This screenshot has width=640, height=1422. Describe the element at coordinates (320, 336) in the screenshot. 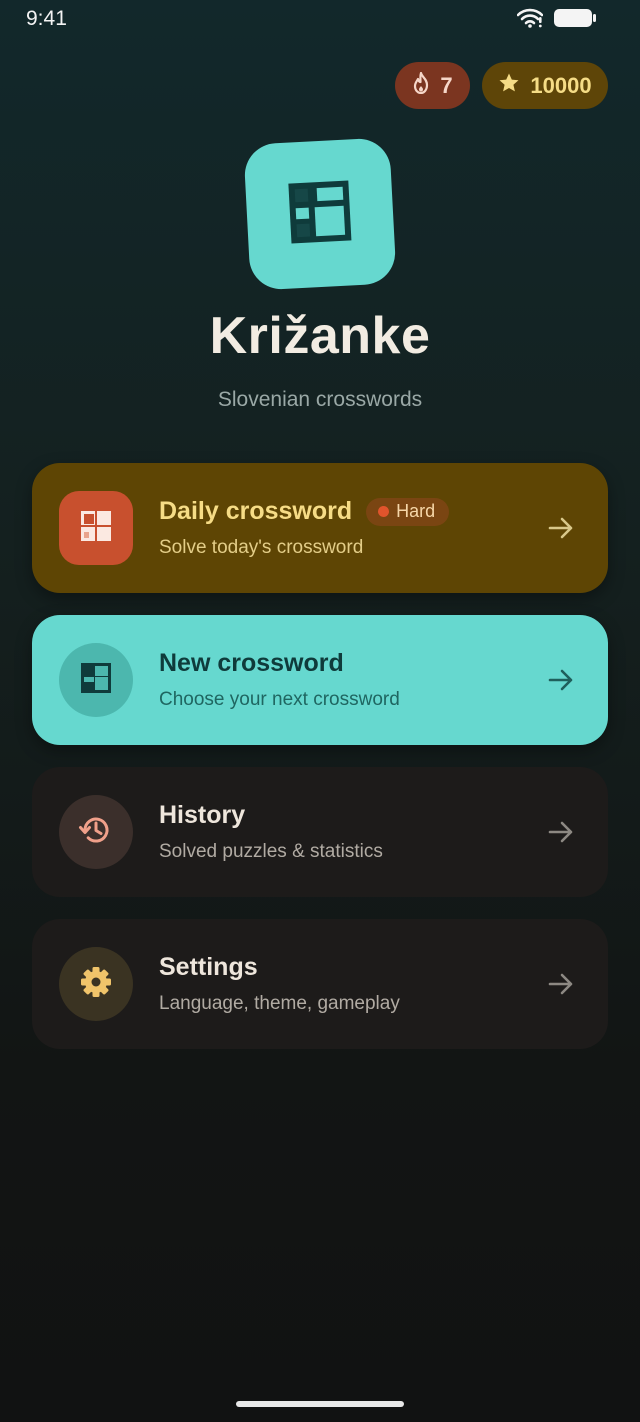

I see `app-title: Križanke` at that location.